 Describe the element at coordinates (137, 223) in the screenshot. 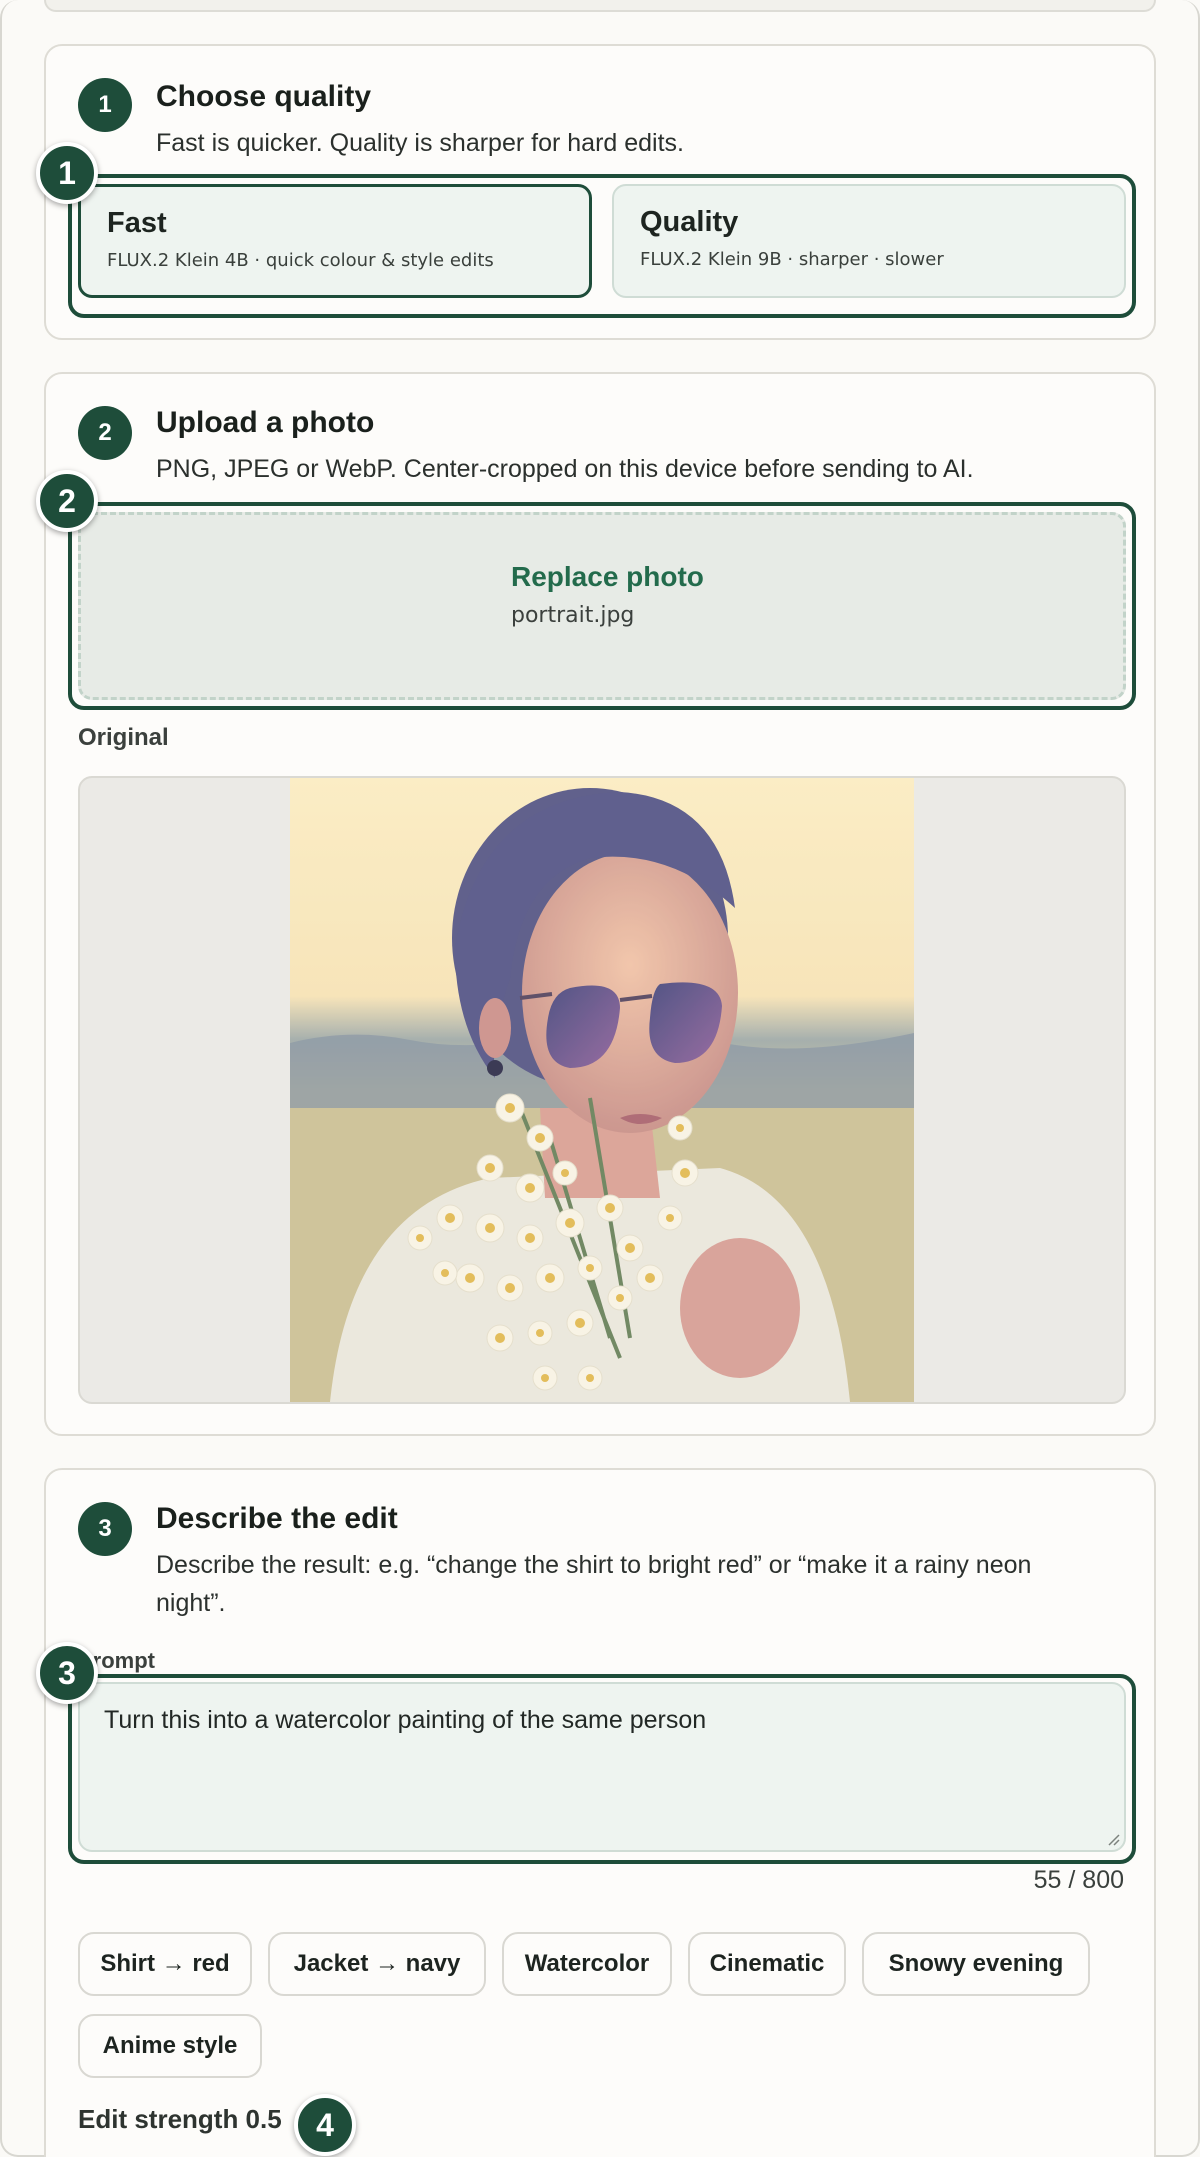

I see `option-title: Fast` at that location.